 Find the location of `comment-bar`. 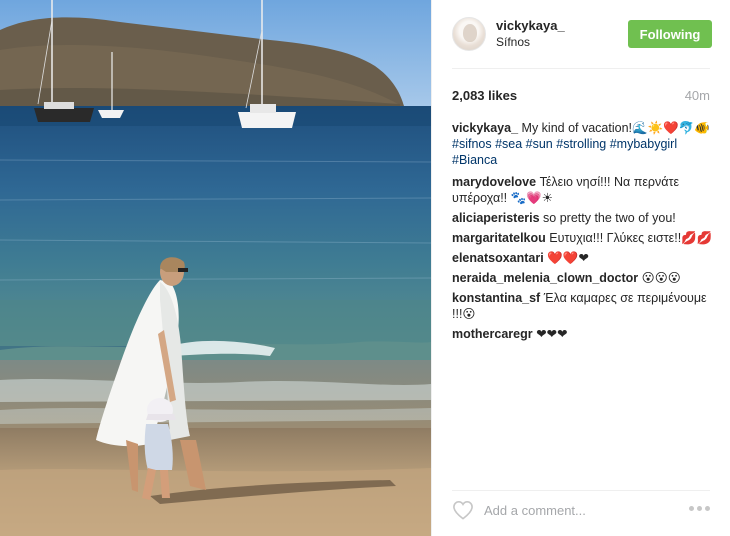

comment-bar is located at coordinates (581, 510).